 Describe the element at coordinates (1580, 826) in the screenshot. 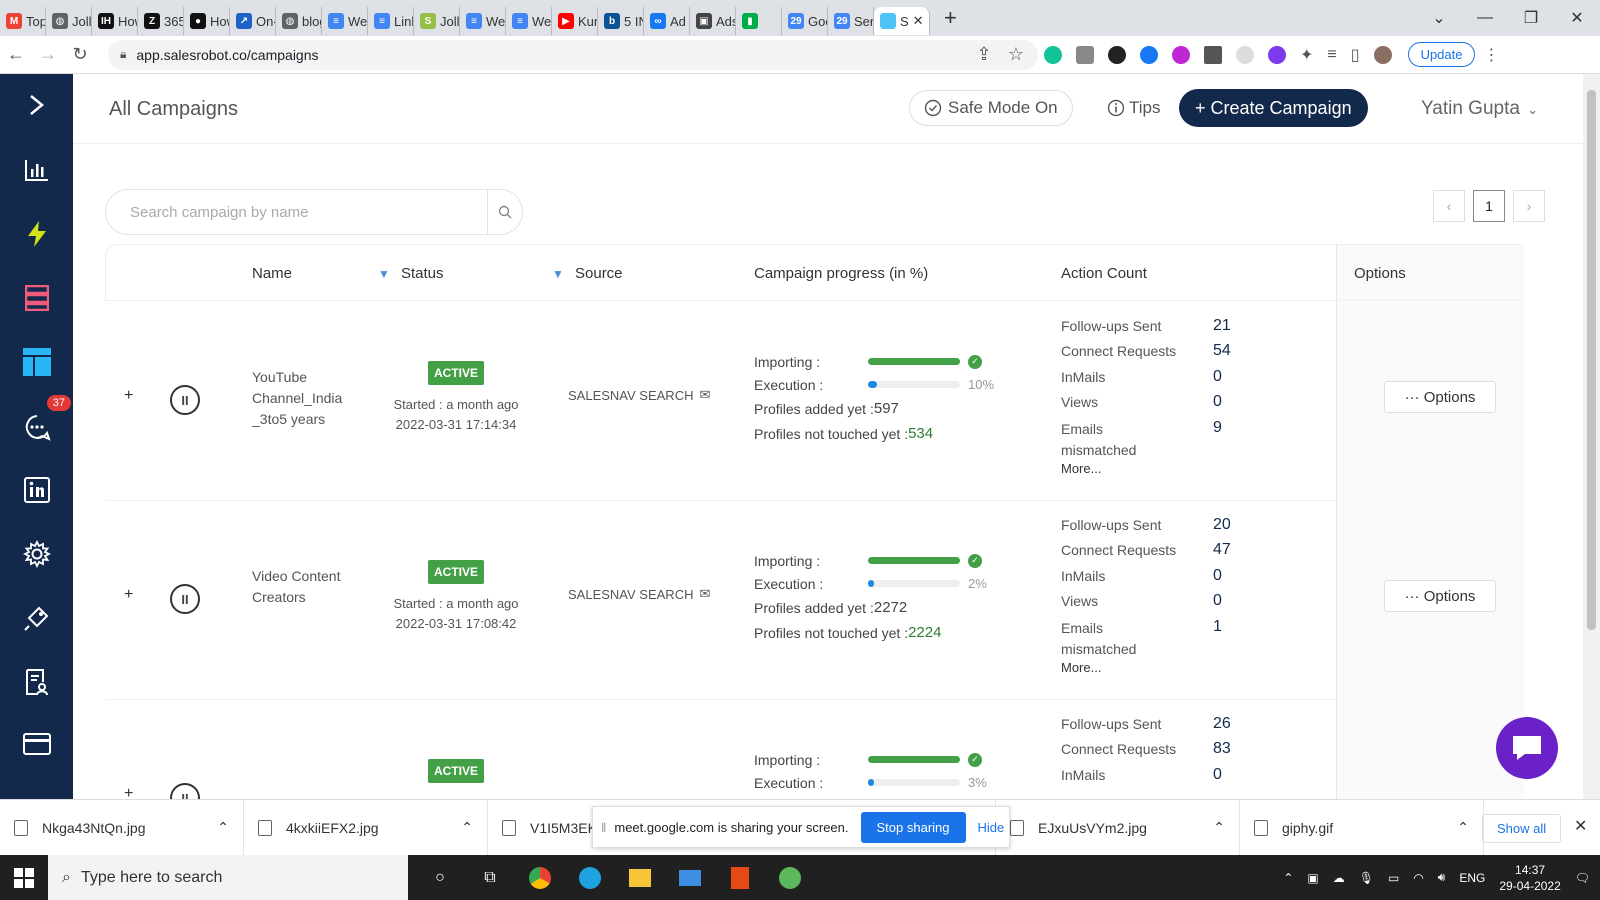

I see `close-downloads-icon: ✕` at that location.